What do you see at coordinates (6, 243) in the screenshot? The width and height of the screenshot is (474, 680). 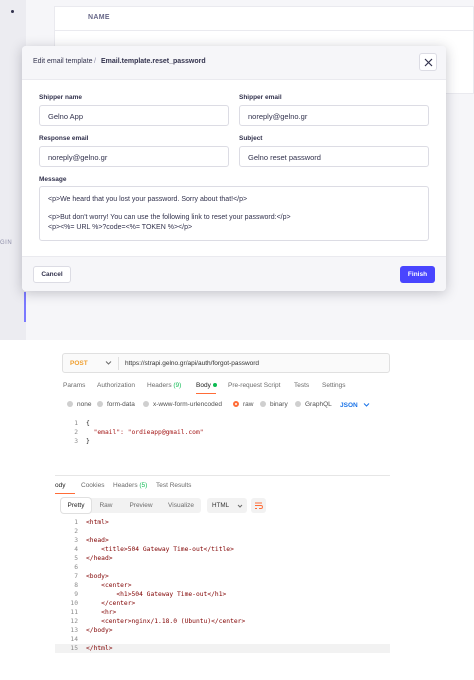 I see `sidebar-fragment-label: GIN` at bounding box center [6, 243].